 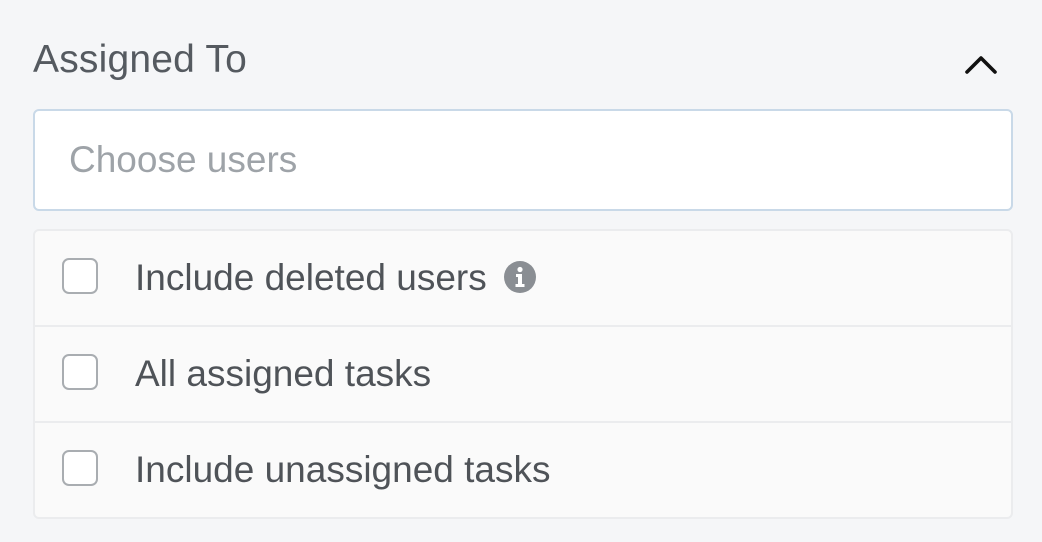 What do you see at coordinates (140, 59) in the screenshot?
I see `filter-title: Assigned To` at bounding box center [140, 59].